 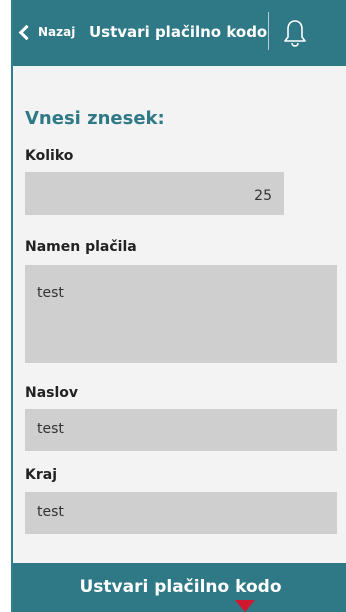 What do you see at coordinates (154, 193) in the screenshot?
I see `amount-input: 25` at bounding box center [154, 193].